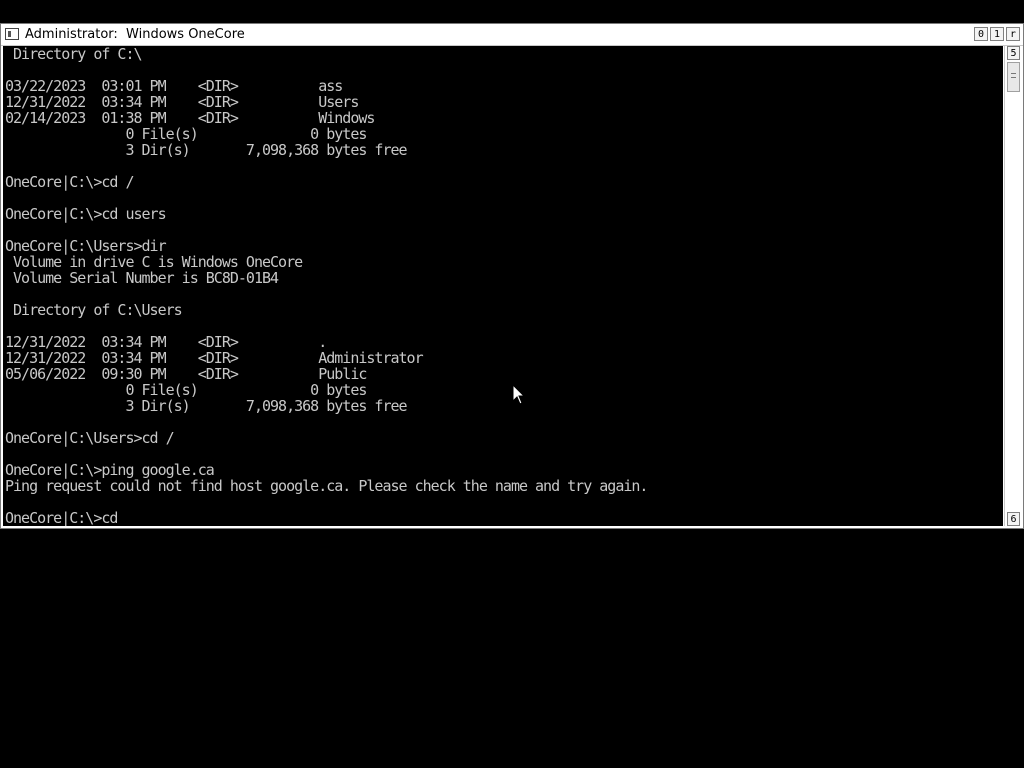 This screenshot has height=768, width=1024. Describe the element at coordinates (174, 86) in the screenshot. I see `console-line: 03/22/2023 03:01 PM <DIR> ass` at that location.